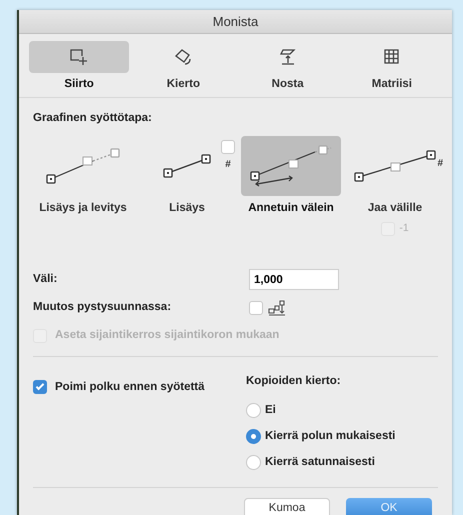 This screenshot has width=463, height=515. I want to click on grid-icon, so click(391, 57).